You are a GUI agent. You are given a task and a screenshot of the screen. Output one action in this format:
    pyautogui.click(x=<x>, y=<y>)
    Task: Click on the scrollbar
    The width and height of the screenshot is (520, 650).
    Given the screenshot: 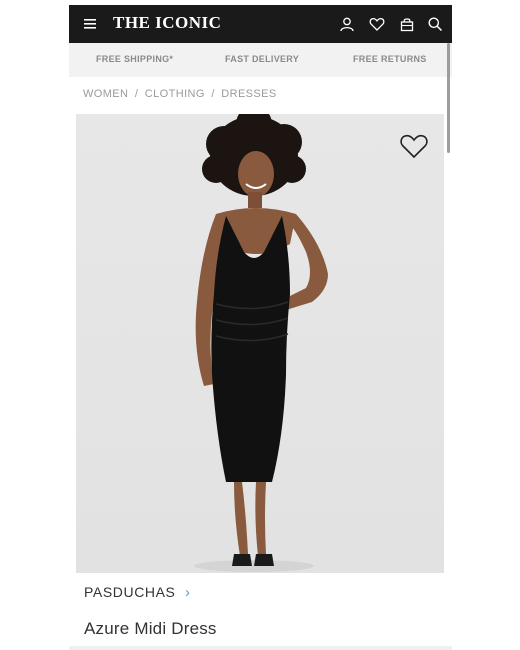 What is the action you would take?
    pyautogui.click(x=448, y=98)
    